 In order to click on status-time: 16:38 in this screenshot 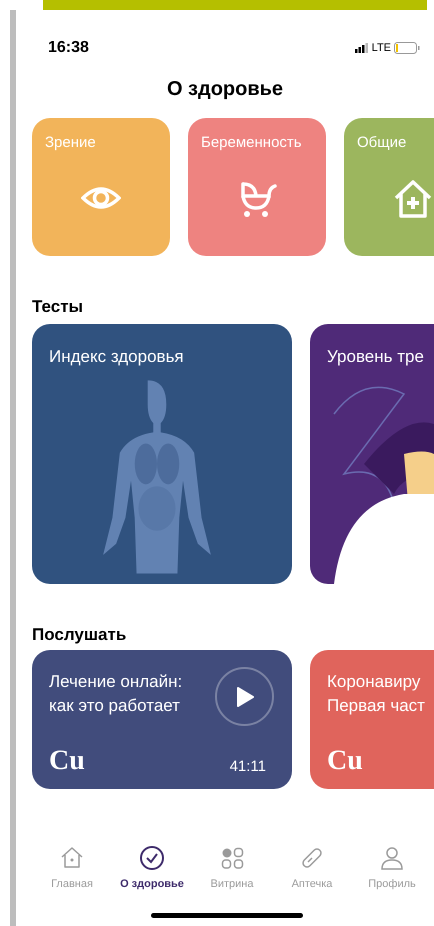, I will do `click(68, 48)`.